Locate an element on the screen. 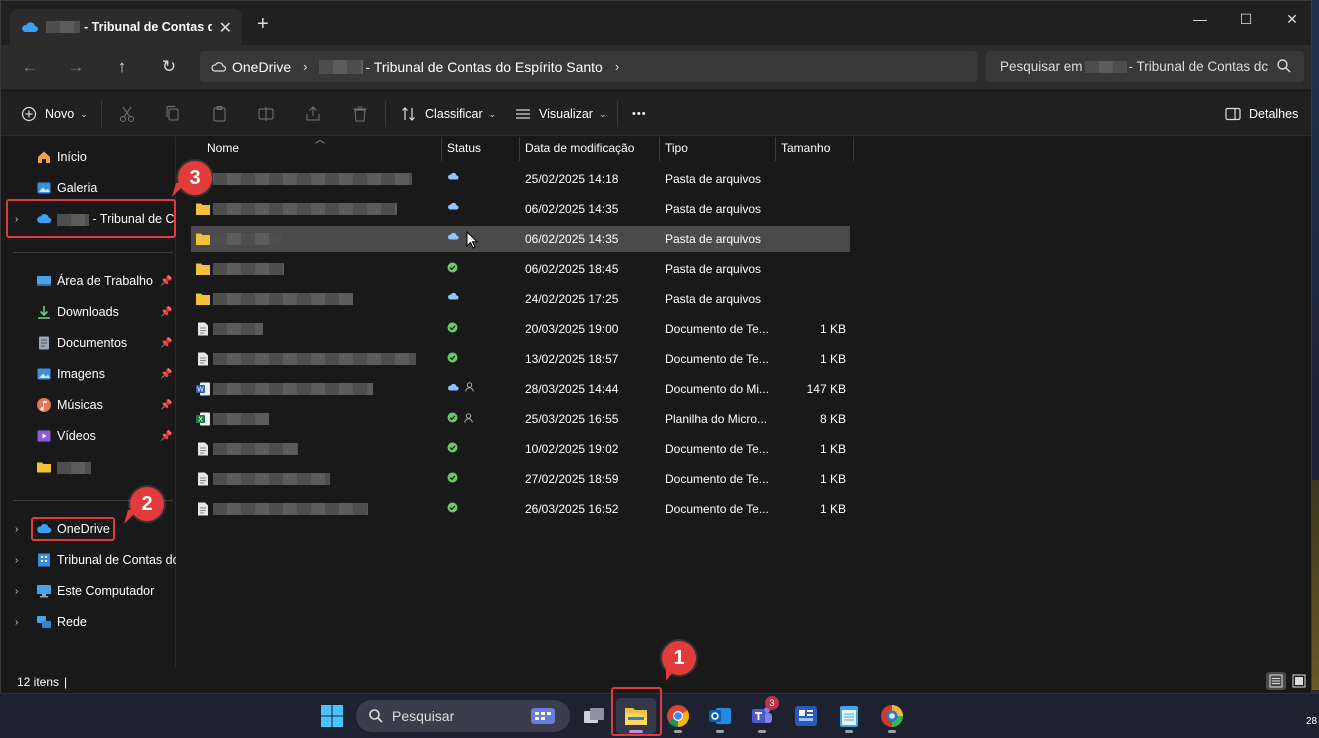  more-options-button: ••• is located at coordinates (639, 114).